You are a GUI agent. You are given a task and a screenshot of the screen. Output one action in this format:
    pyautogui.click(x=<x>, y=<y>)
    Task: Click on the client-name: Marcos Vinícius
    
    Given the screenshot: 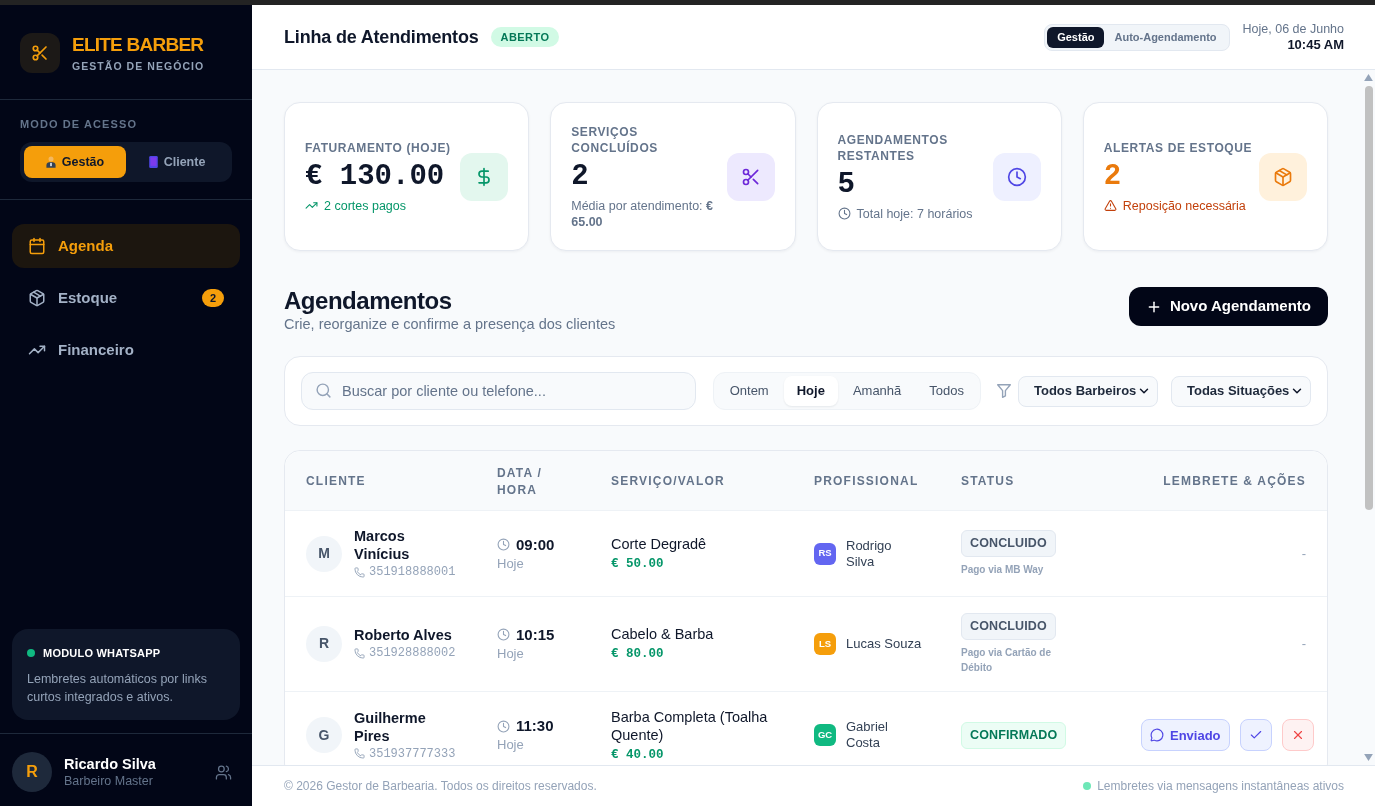 What is the action you would take?
    pyautogui.click(x=382, y=545)
    